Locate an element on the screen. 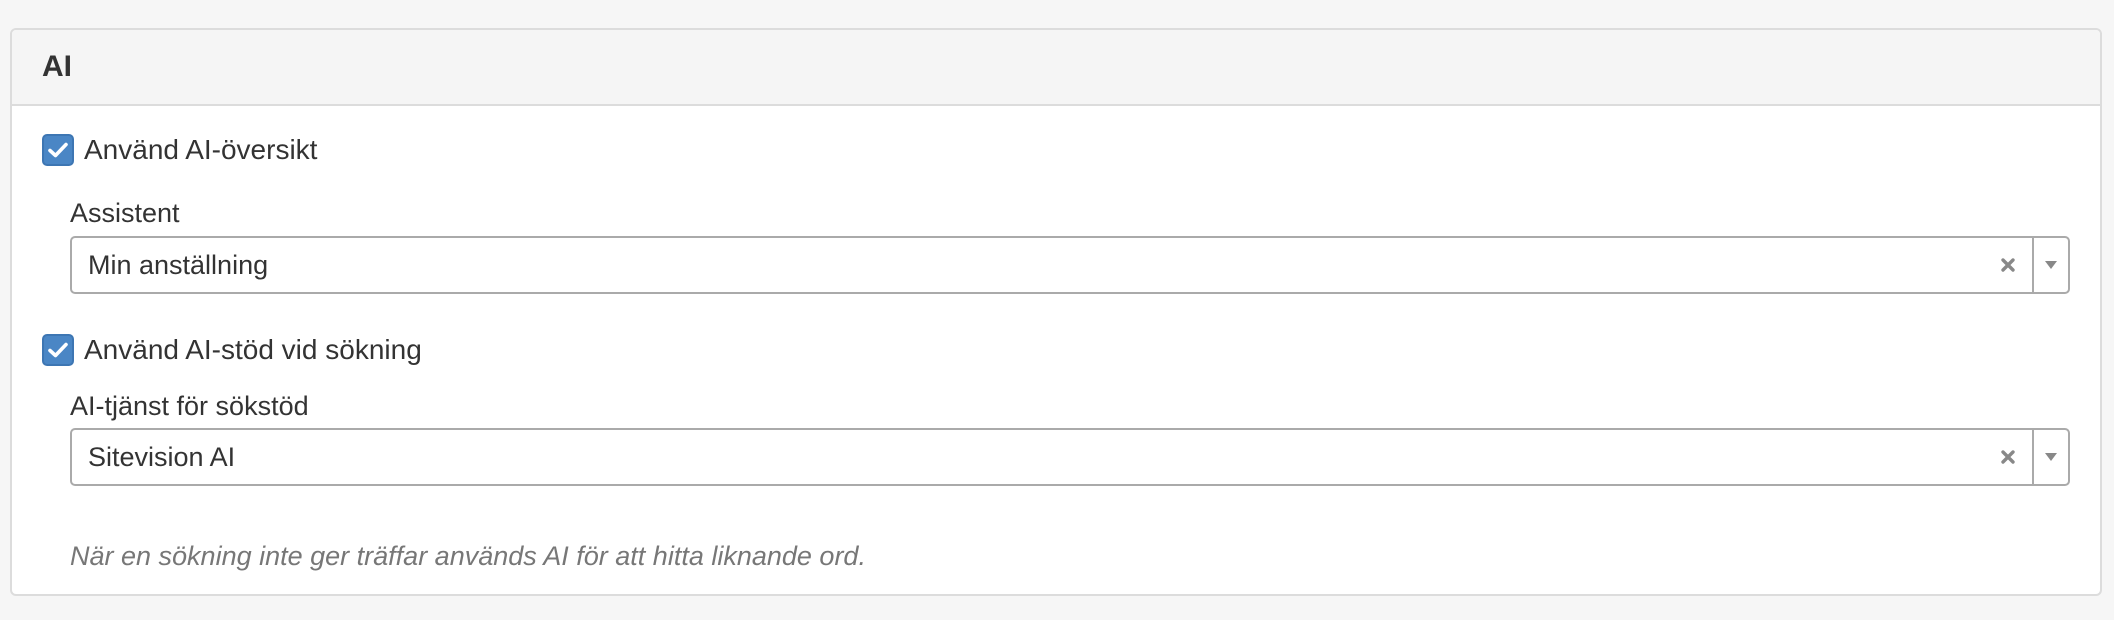  use-ai-overview-label: Använd AI-översikt is located at coordinates (200, 150).